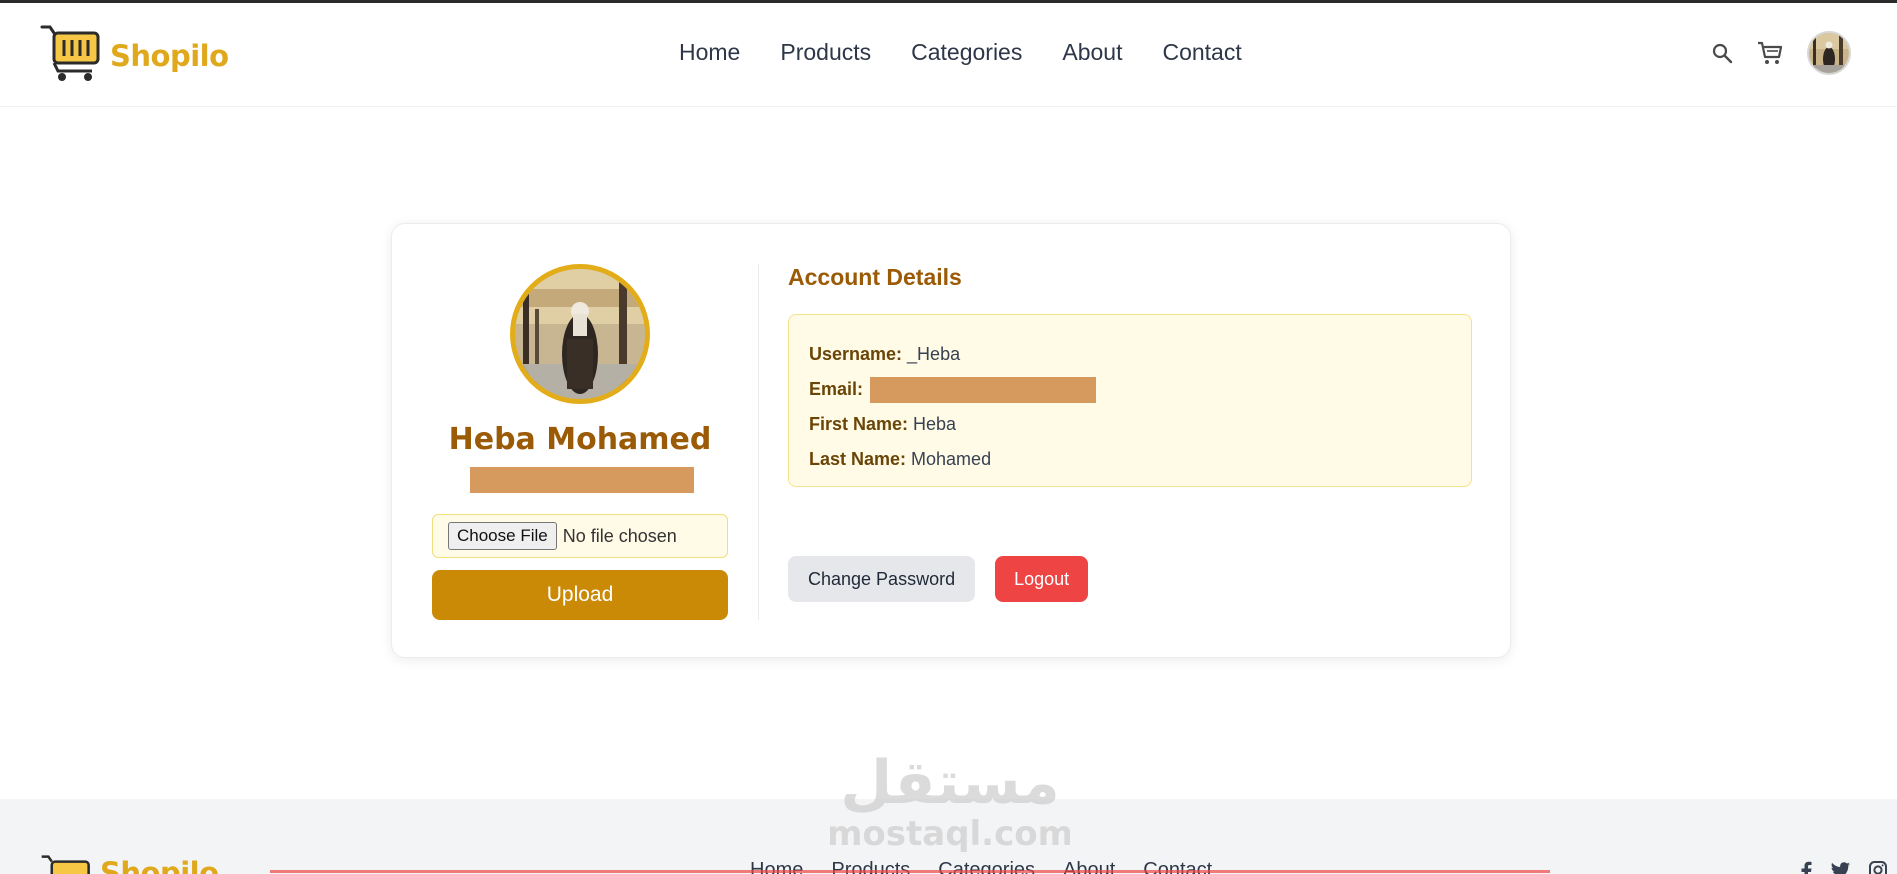  What do you see at coordinates (1092, 52) in the screenshot?
I see `nav-about: About` at bounding box center [1092, 52].